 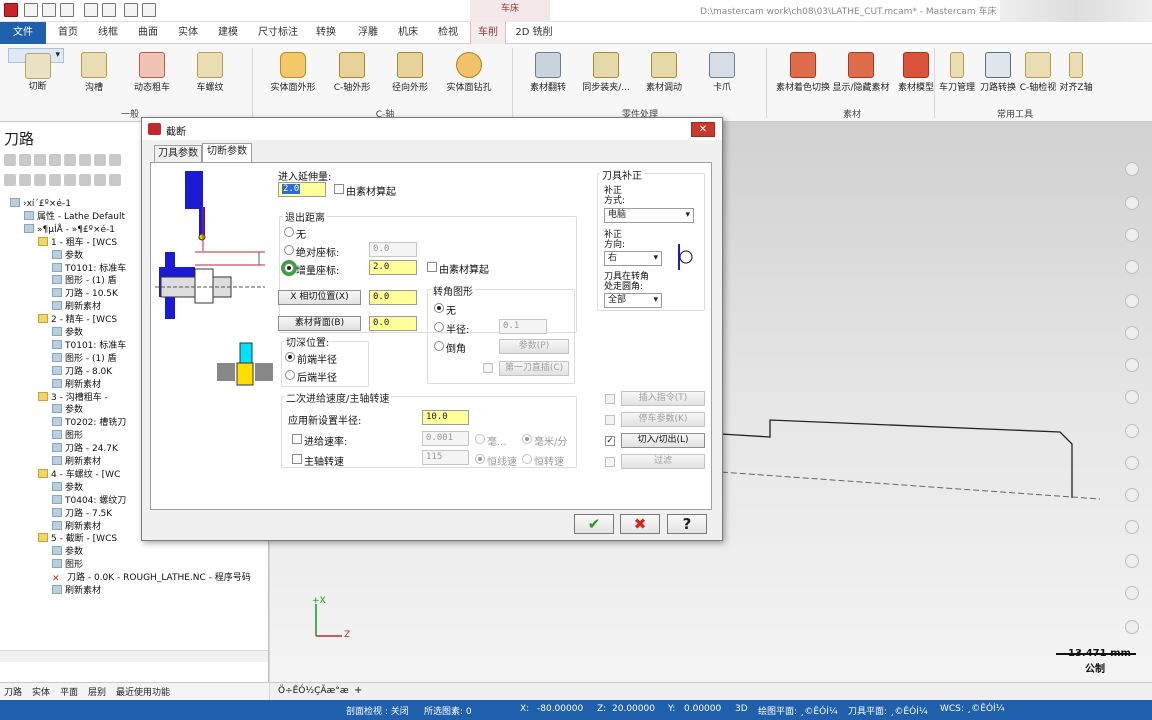 I want to click on insert-cmd-checkbox, so click(x=610, y=399).